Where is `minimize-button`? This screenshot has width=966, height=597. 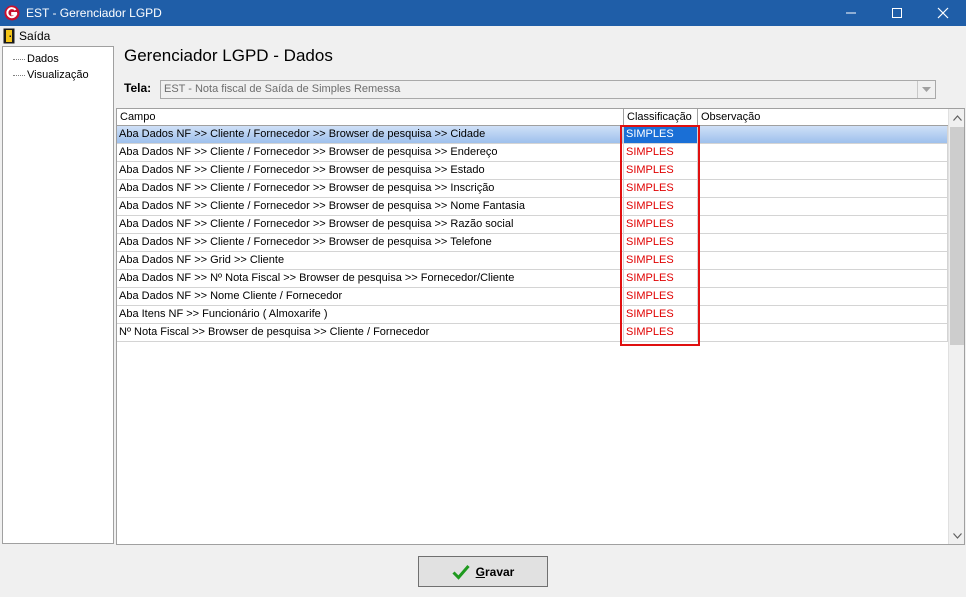 minimize-button is located at coordinates (851, 13).